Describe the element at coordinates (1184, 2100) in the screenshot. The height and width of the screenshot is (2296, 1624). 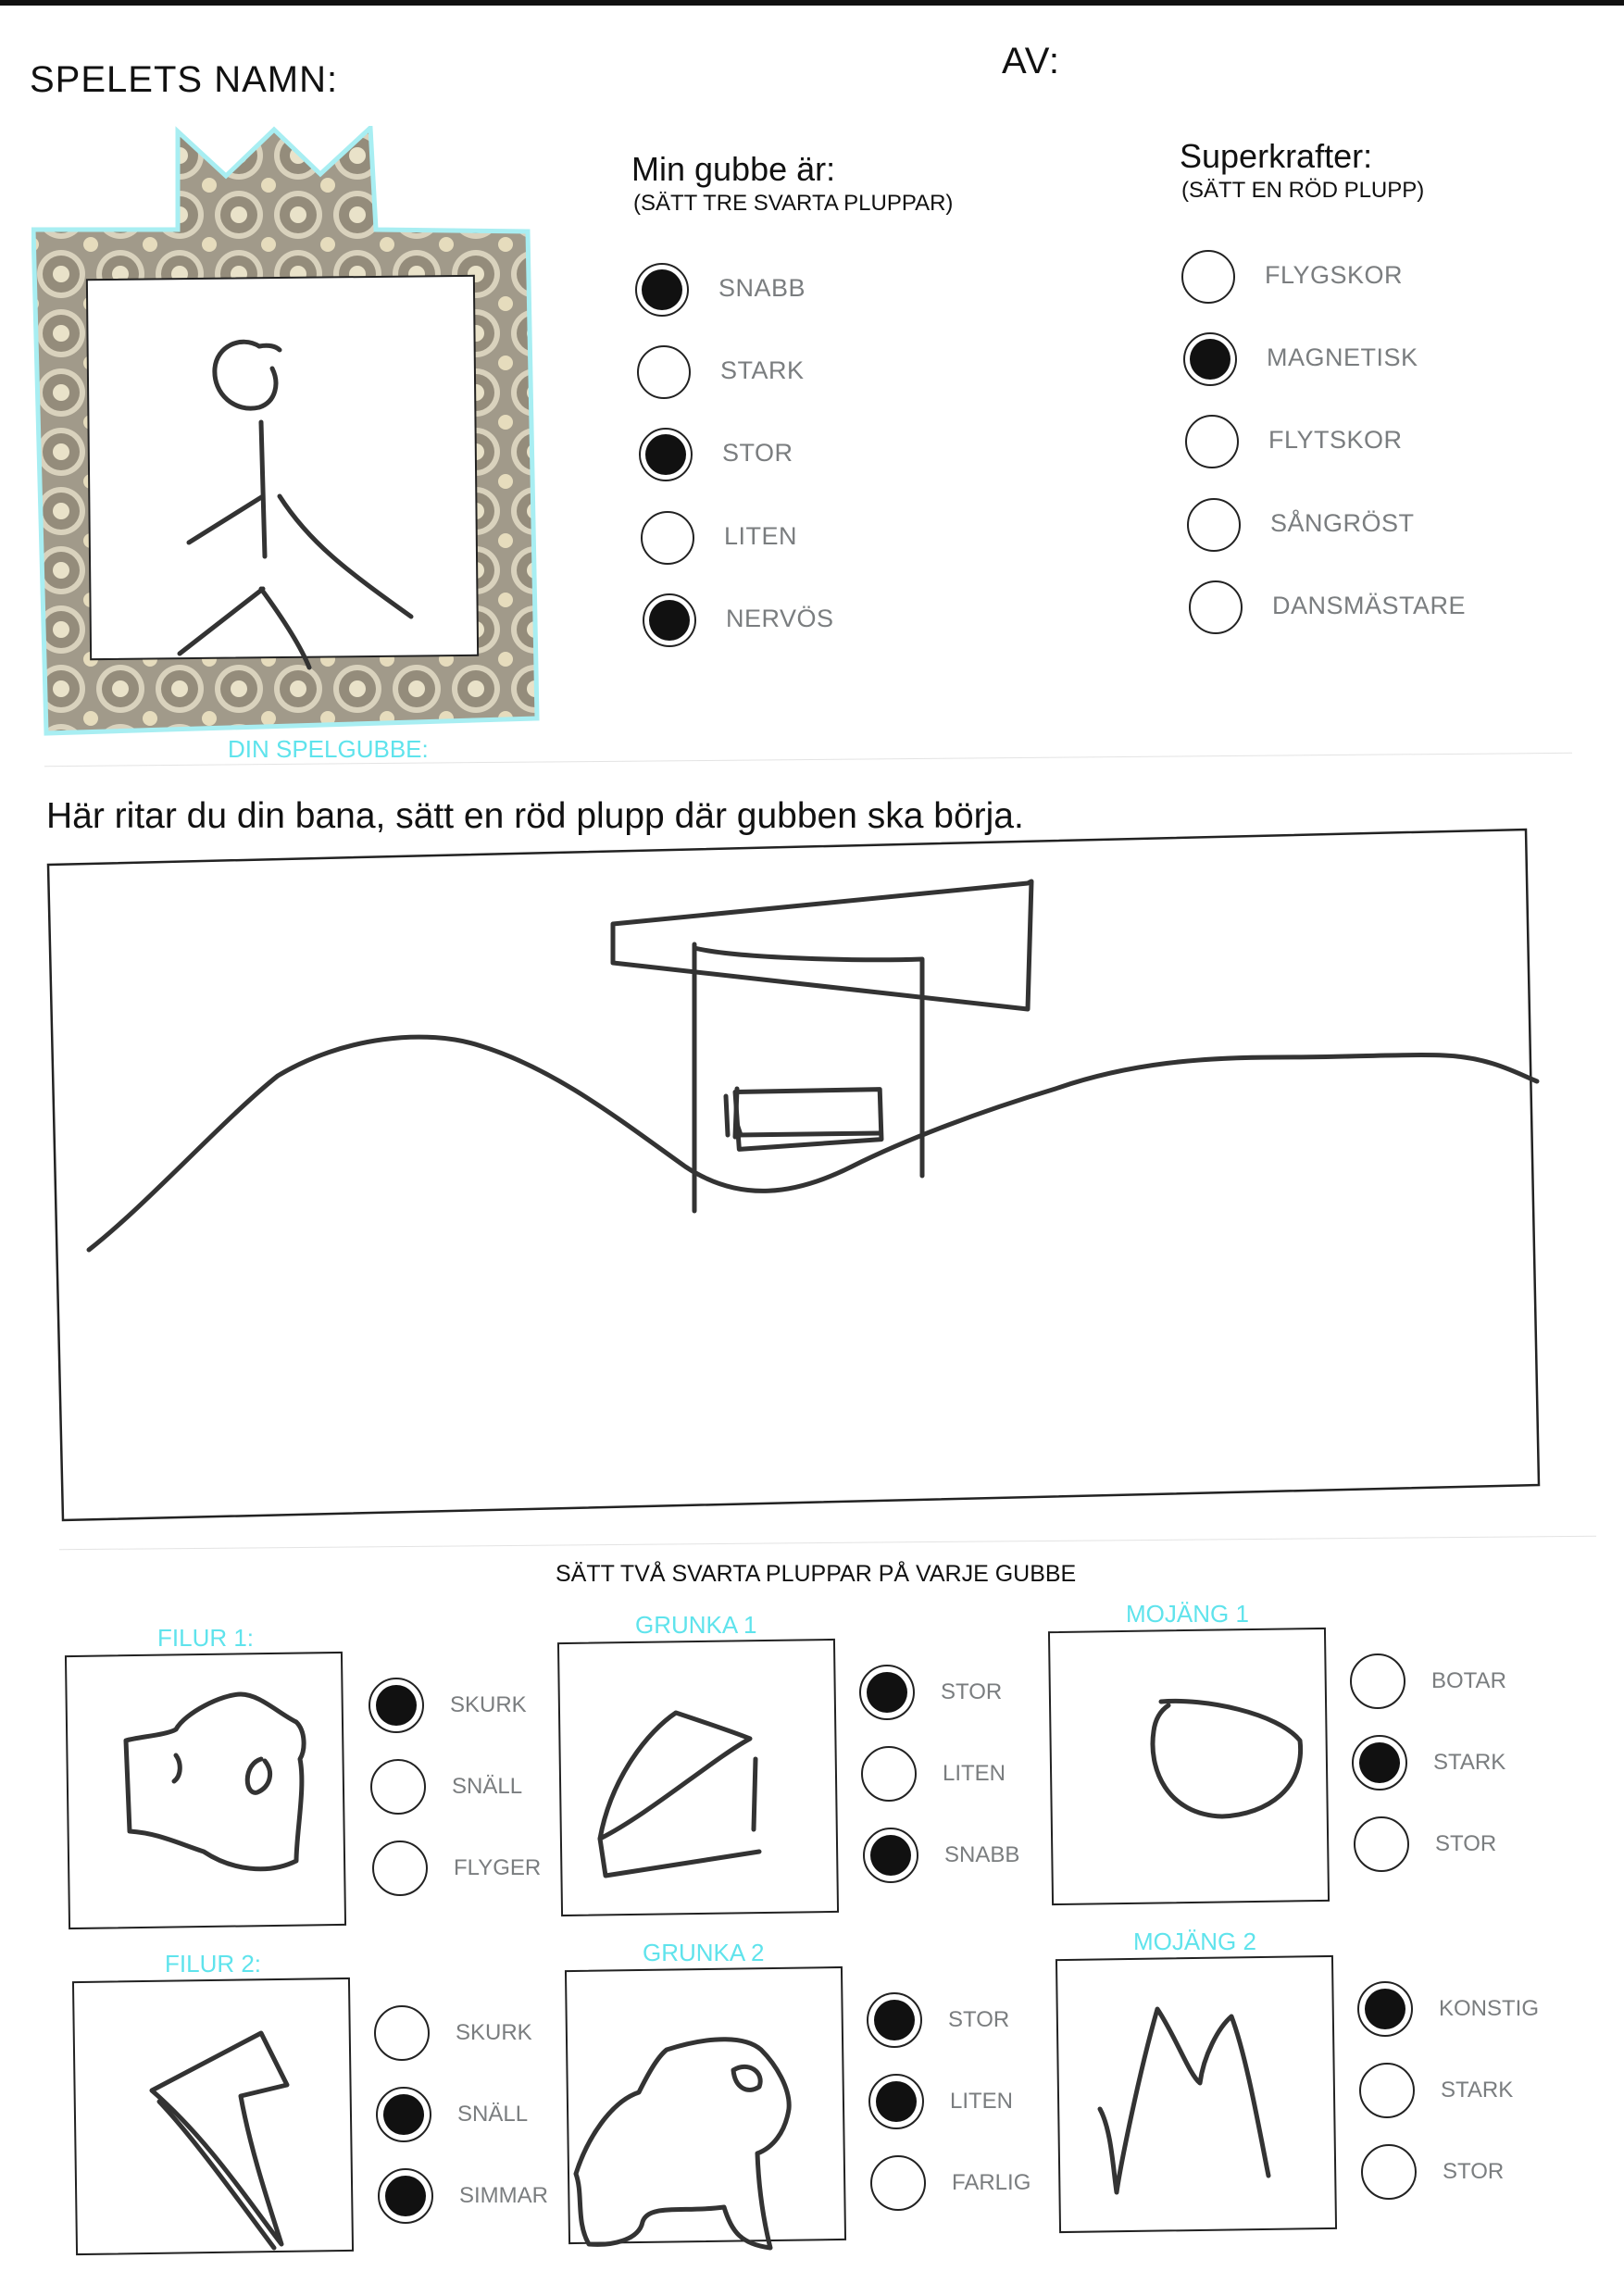
I see `mojang2-sketch` at that location.